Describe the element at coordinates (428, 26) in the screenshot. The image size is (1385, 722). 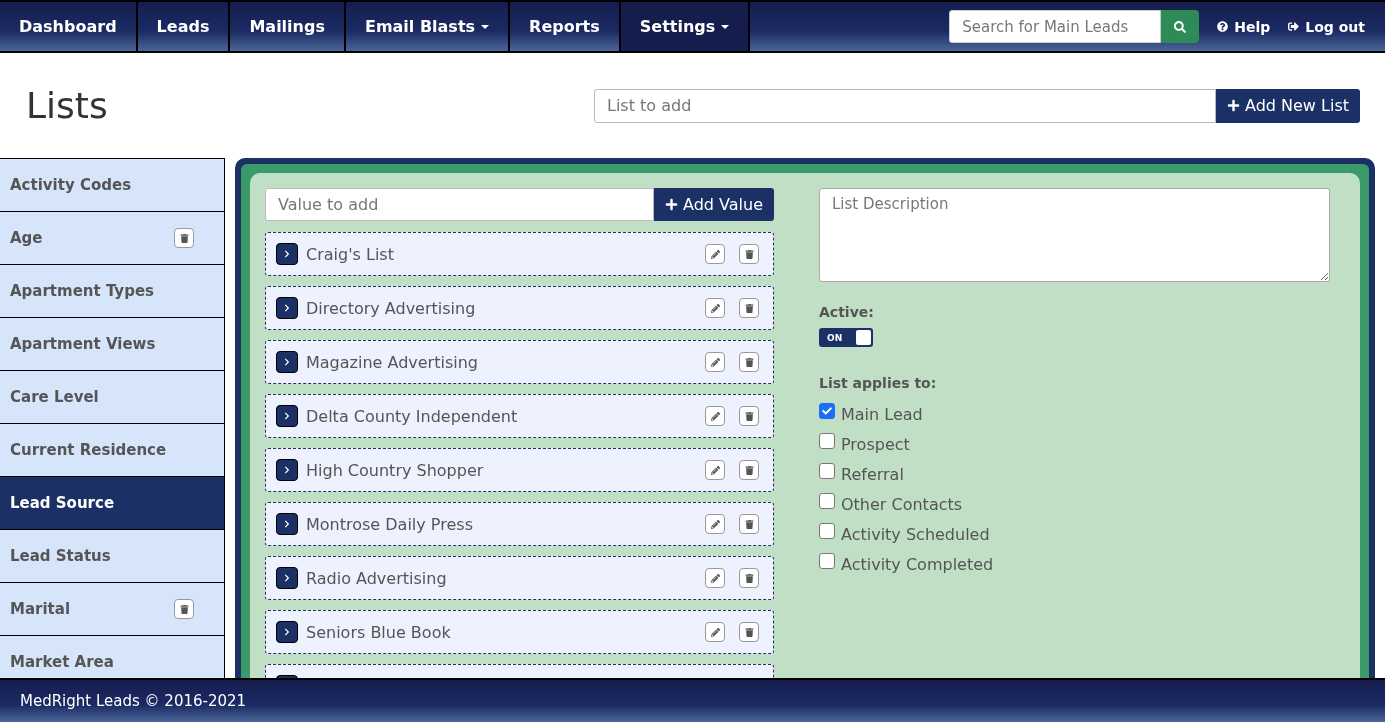
I see `nav-tab: Email Blasts` at that location.